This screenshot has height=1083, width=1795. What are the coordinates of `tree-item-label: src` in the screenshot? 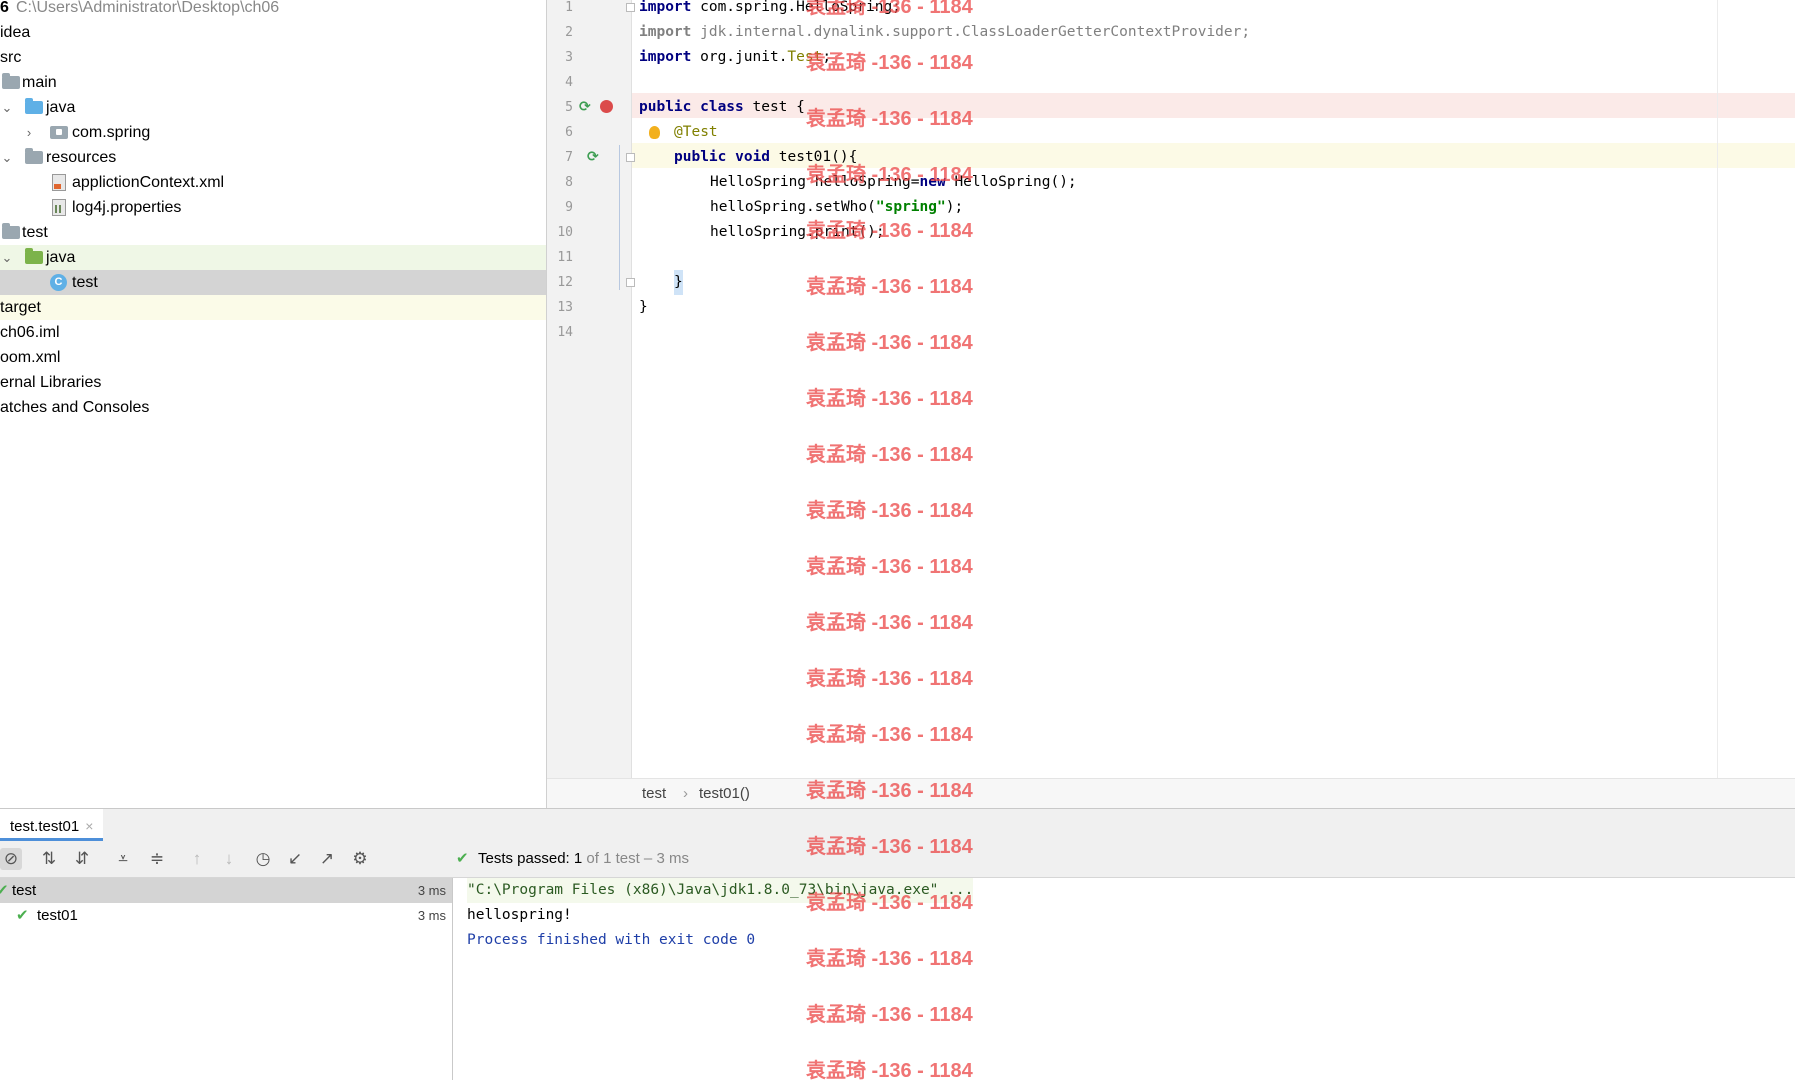 It's located at (11, 57).